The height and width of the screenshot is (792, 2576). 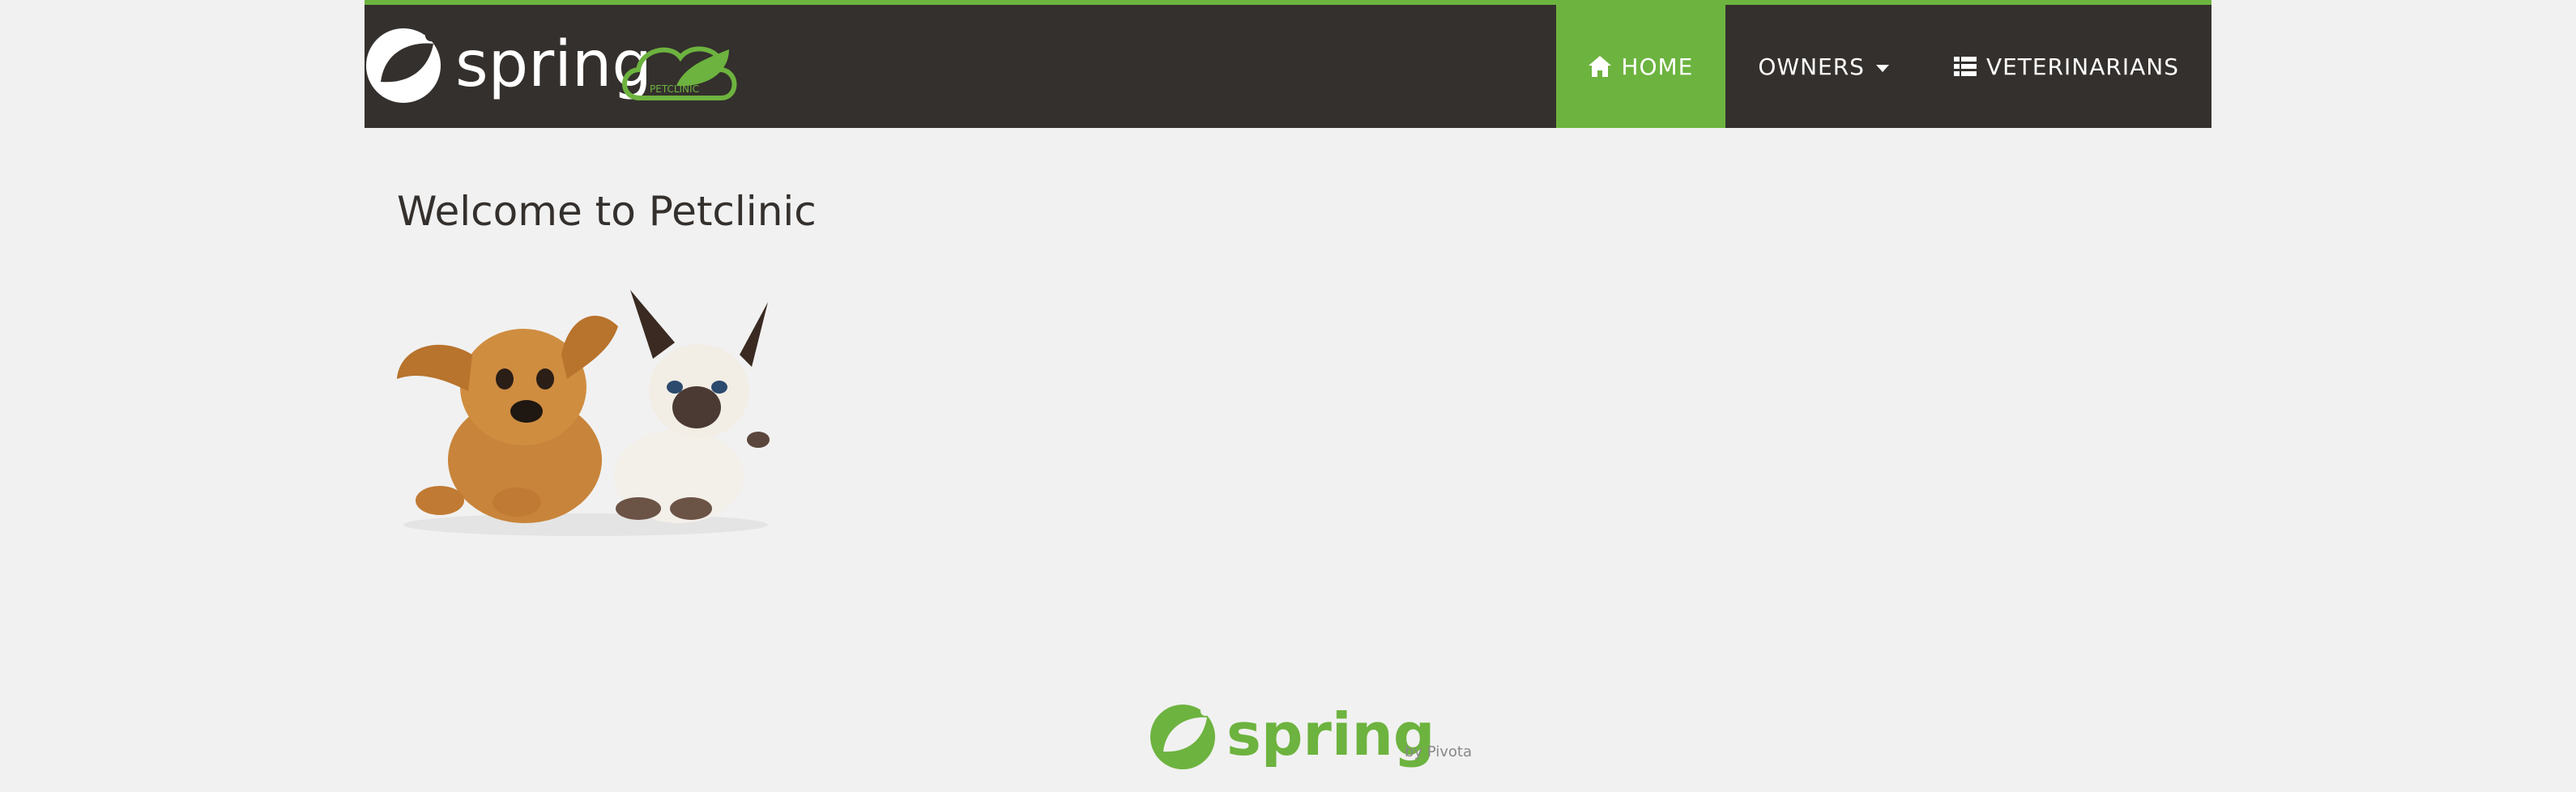 I want to click on nav-menu: HOME OWNERS VETERINARIANS, so click(x=1884, y=66).